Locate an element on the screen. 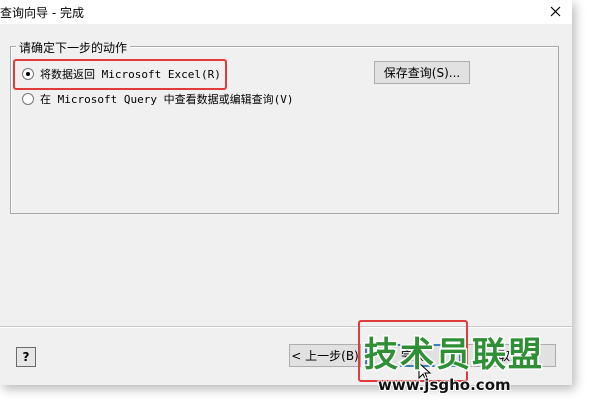 This screenshot has width=594, height=404. groupbox-legend: 请确定下一步的动作 is located at coordinates (73, 47).